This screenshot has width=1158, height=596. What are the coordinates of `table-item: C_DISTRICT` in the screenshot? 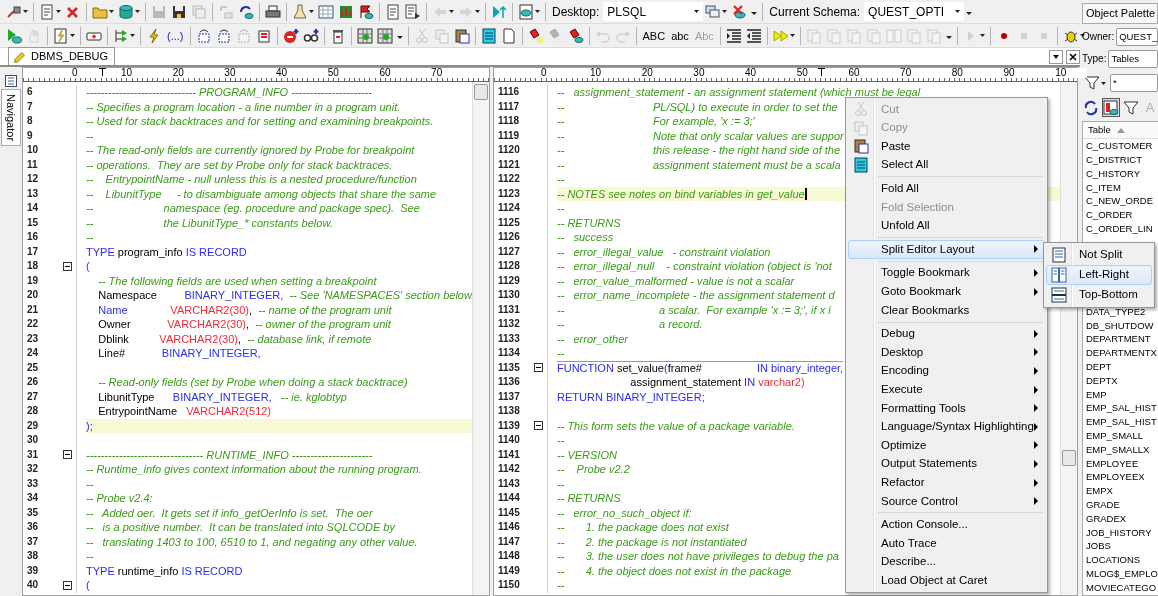 It's located at (1120, 160).